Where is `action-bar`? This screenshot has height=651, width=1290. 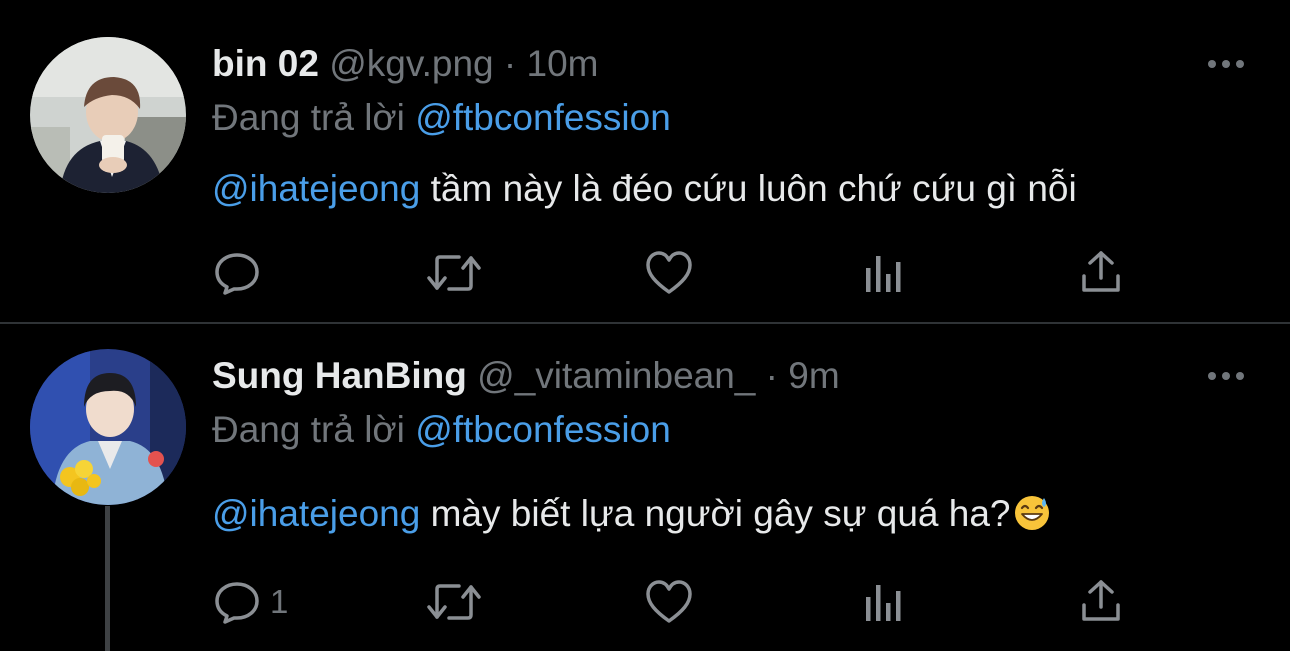
action-bar is located at coordinates (645, 273).